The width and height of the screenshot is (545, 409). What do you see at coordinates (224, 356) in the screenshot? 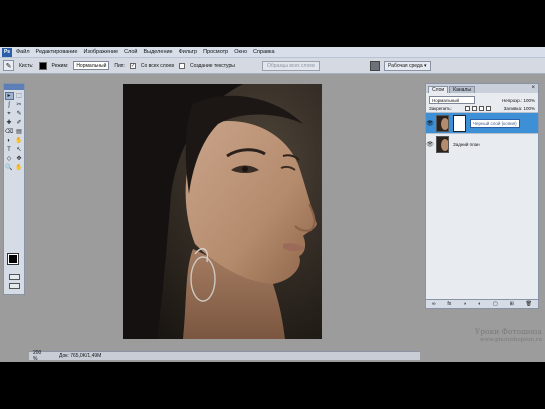
I see `status-bar: 200 % Док: 765,0K/1,49M` at bounding box center [224, 356].